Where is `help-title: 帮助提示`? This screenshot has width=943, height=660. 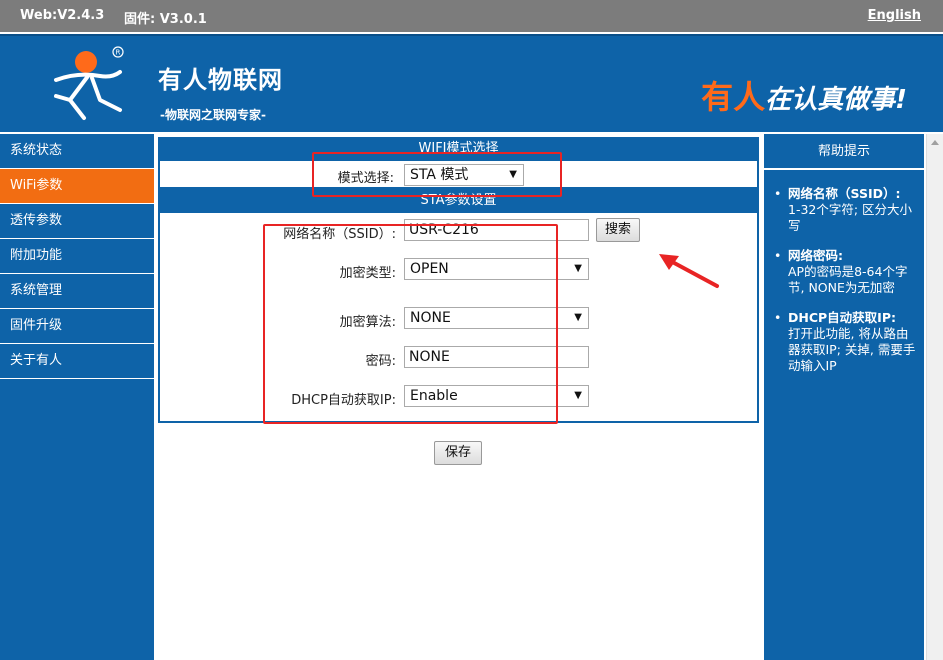 help-title: 帮助提示 is located at coordinates (844, 152).